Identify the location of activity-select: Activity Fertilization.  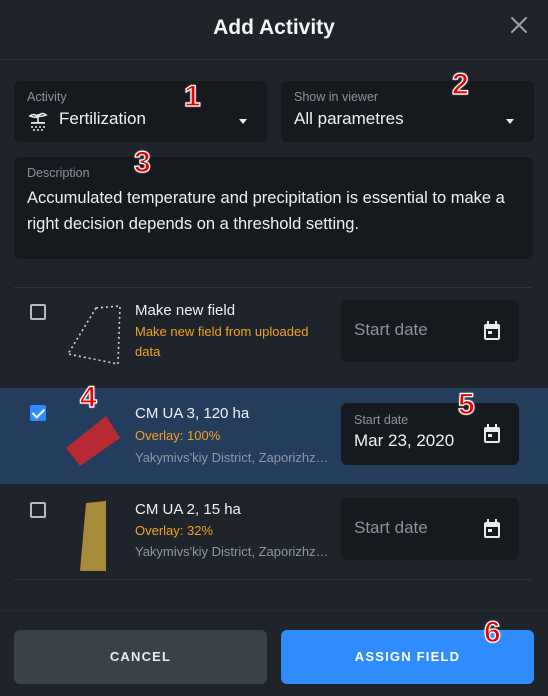
(140, 111).